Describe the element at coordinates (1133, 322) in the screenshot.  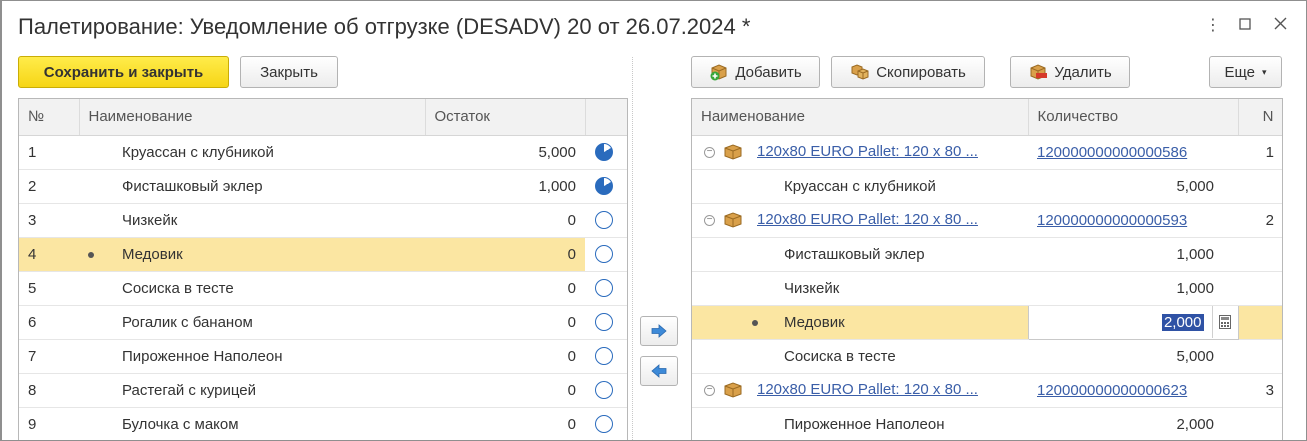
I see `quantity-input: 2,000` at that location.